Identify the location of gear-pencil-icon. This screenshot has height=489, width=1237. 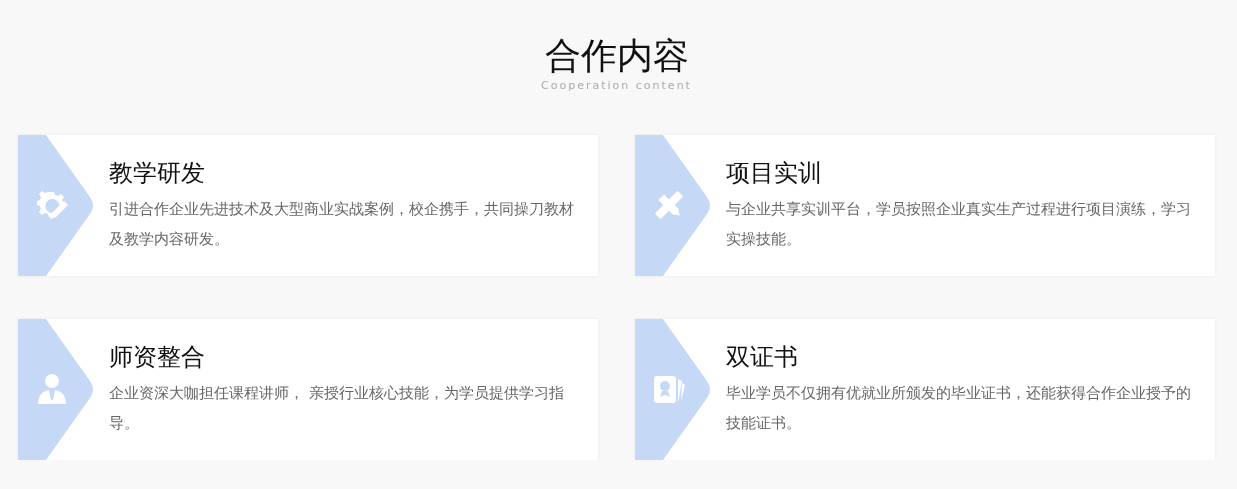
(52, 205).